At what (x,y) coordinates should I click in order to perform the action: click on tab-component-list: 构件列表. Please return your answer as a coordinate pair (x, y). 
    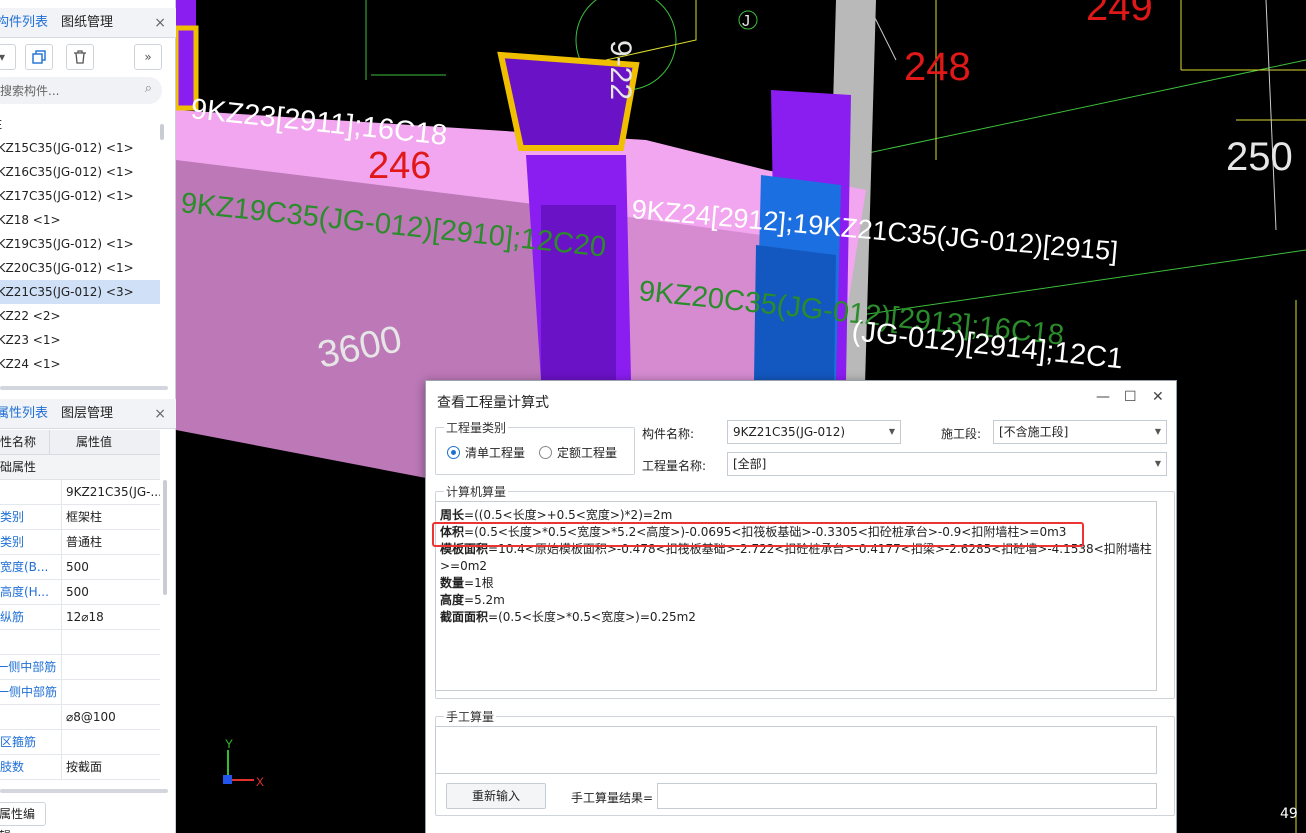
    Looking at the image, I should click on (24, 23).